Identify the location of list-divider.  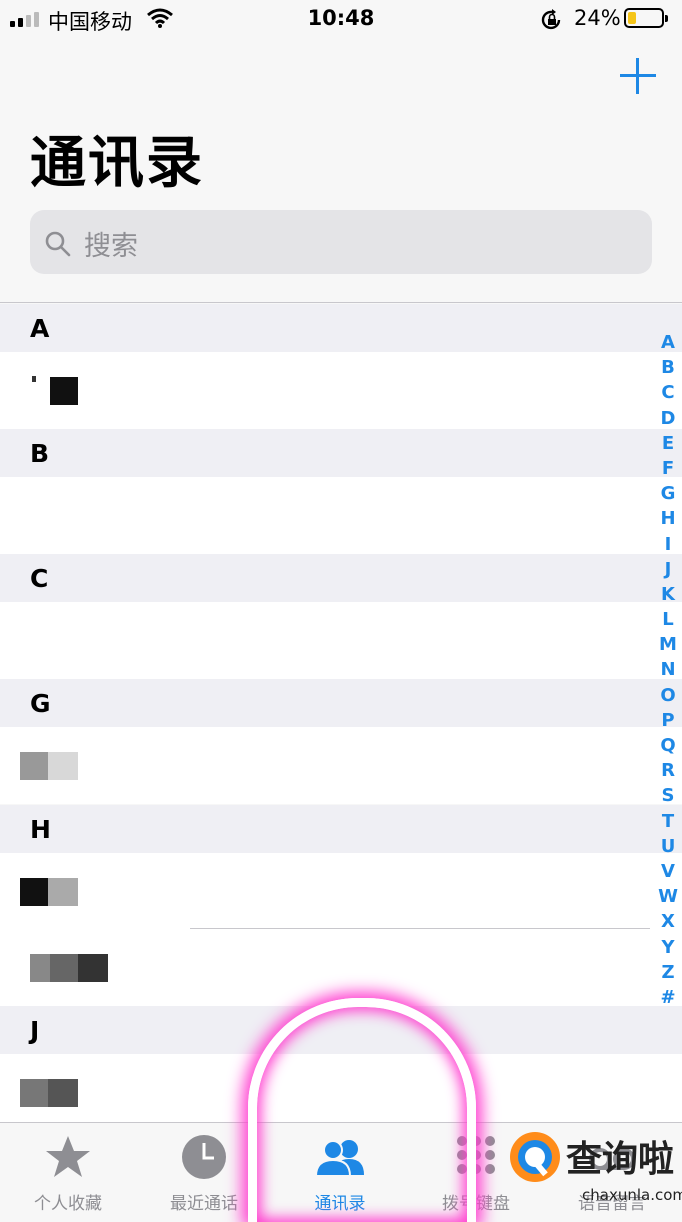
(341, 302).